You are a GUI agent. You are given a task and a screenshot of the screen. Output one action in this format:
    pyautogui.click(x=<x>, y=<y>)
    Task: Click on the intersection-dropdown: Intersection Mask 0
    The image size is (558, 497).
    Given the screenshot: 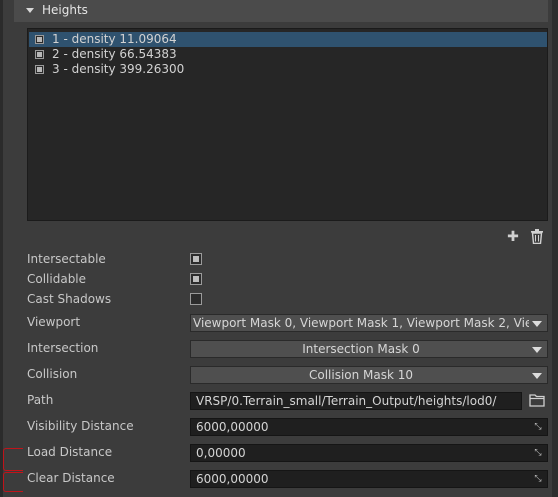 What is the action you would take?
    pyautogui.click(x=369, y=349)
    